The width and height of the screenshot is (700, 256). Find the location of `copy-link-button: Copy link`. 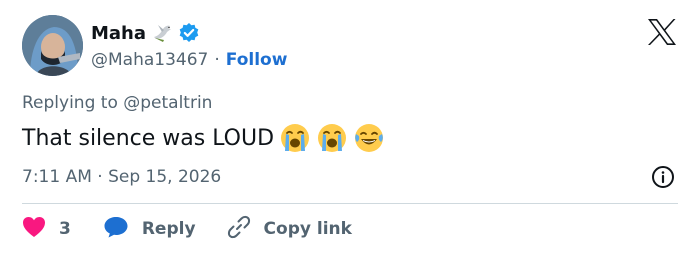

copy-link-button: Copy link is located at coordinates (289, 229).